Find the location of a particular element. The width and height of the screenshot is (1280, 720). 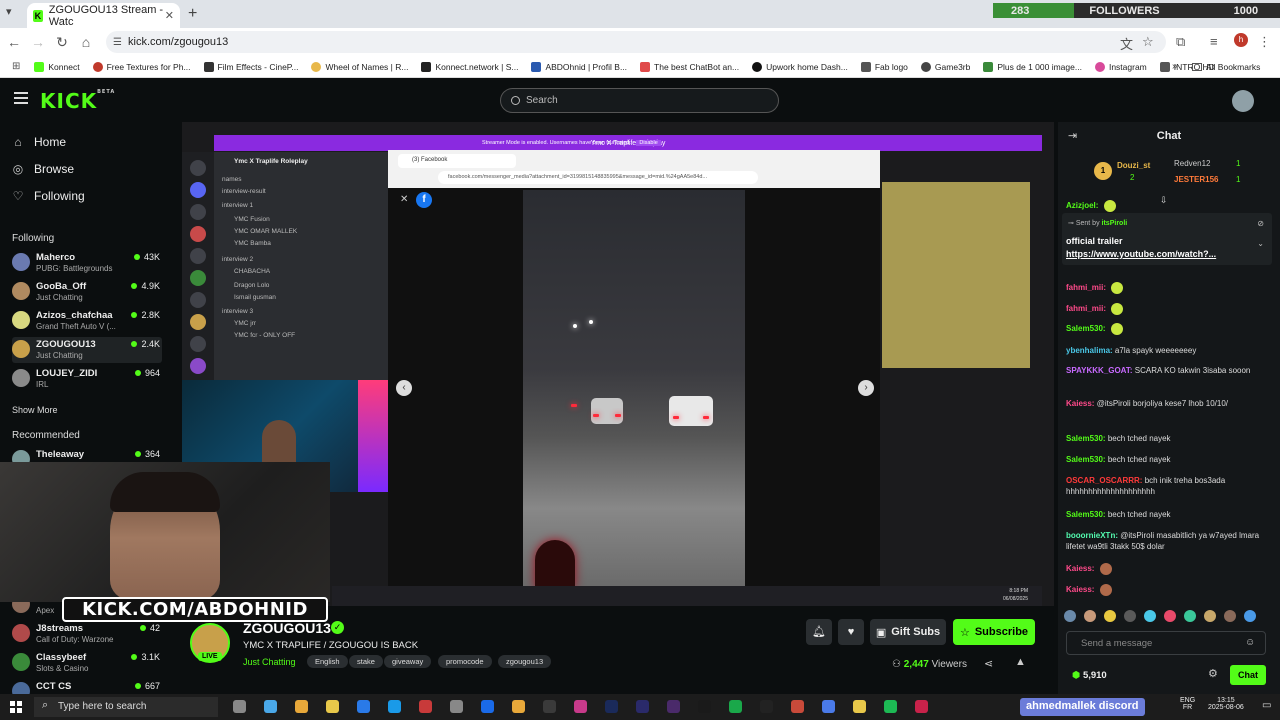

following-channel-item: LOUJEY_ZIDI IRL 964 is located at coordinates (87, 379).